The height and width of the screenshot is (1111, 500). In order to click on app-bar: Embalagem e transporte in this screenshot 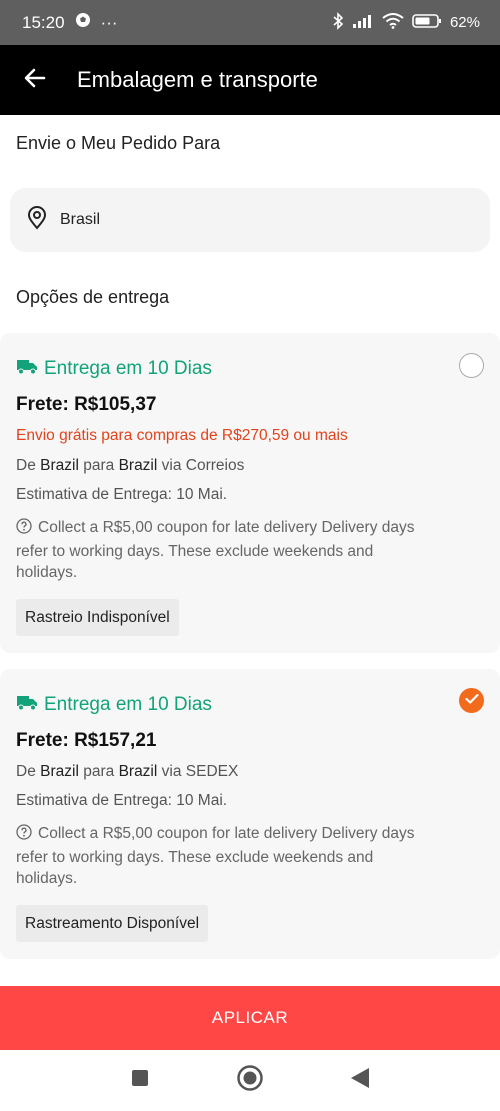, I will do `click(250, 80)`.